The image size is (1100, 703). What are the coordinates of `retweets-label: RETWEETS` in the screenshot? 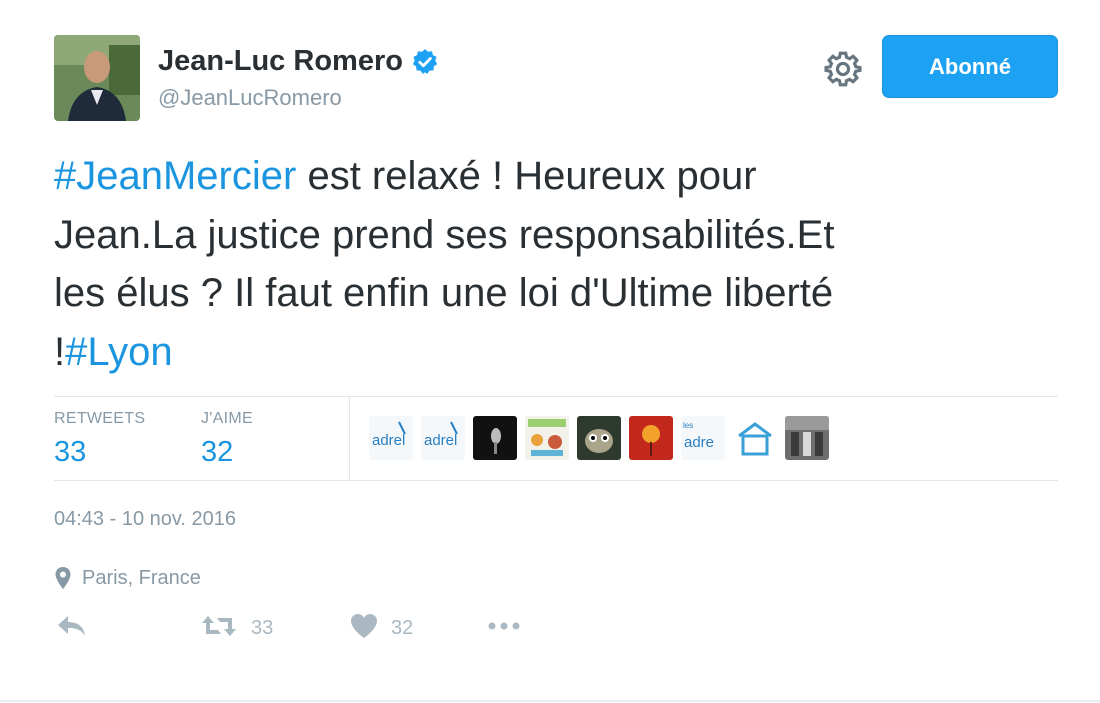 It's located at (100, 418).